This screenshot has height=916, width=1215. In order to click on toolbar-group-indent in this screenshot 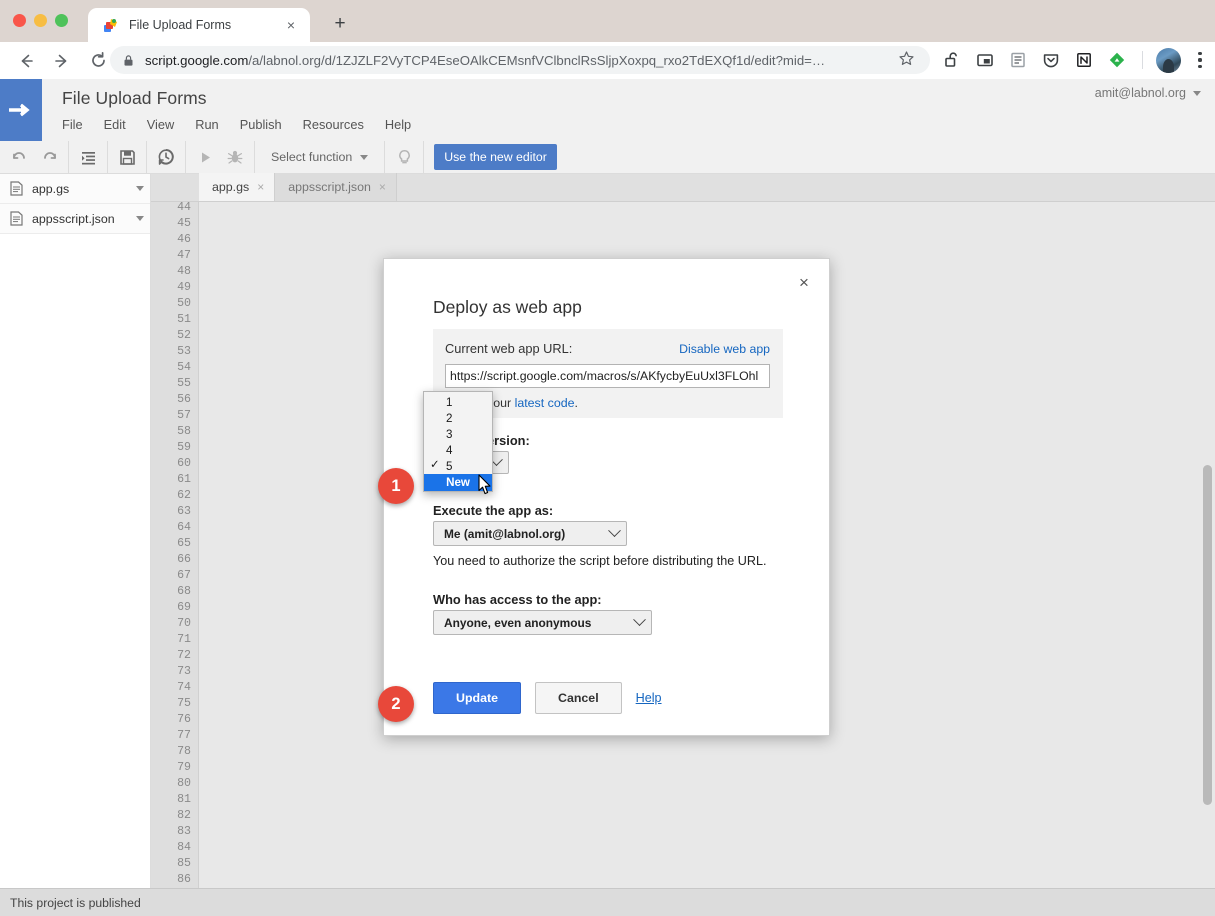, I will do `click(88, 157)`.